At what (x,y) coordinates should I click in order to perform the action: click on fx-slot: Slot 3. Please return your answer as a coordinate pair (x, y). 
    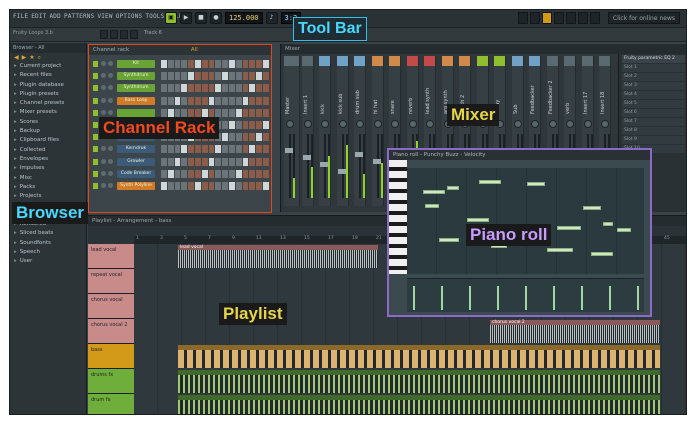
    Looking at the image, I should click on (653, 86).